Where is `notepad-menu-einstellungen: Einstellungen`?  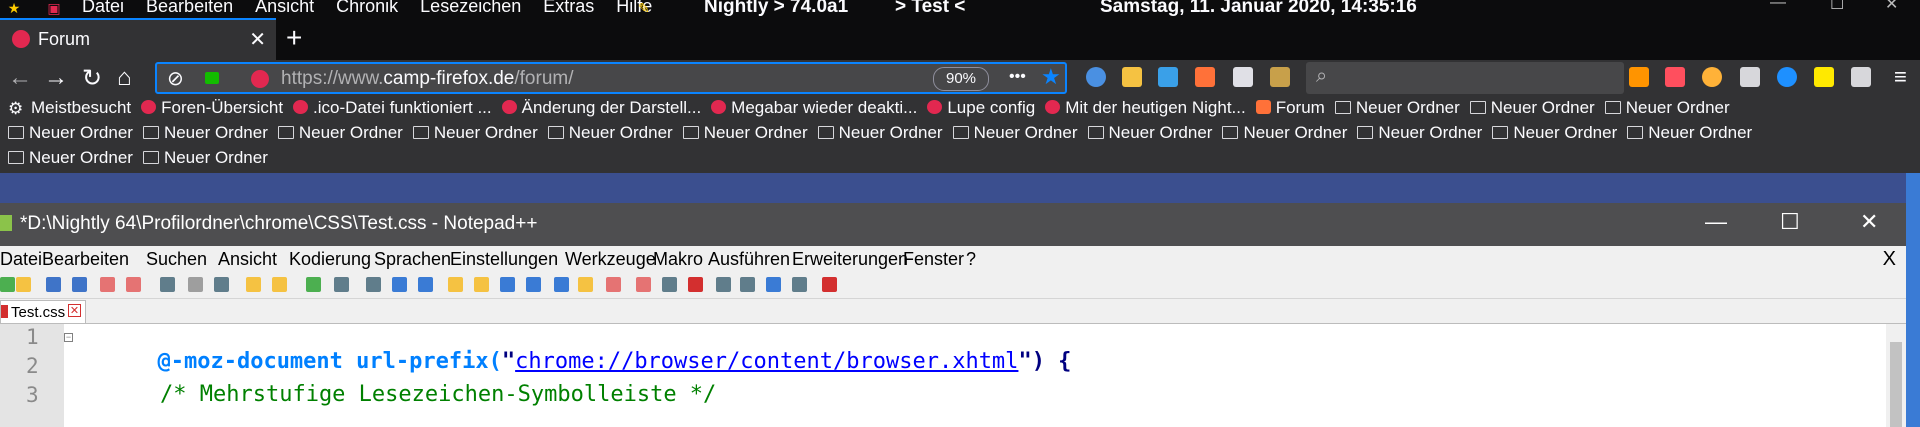 notepad-menu-einstellungen: Einstellungen is located at coordinates (504, 259).